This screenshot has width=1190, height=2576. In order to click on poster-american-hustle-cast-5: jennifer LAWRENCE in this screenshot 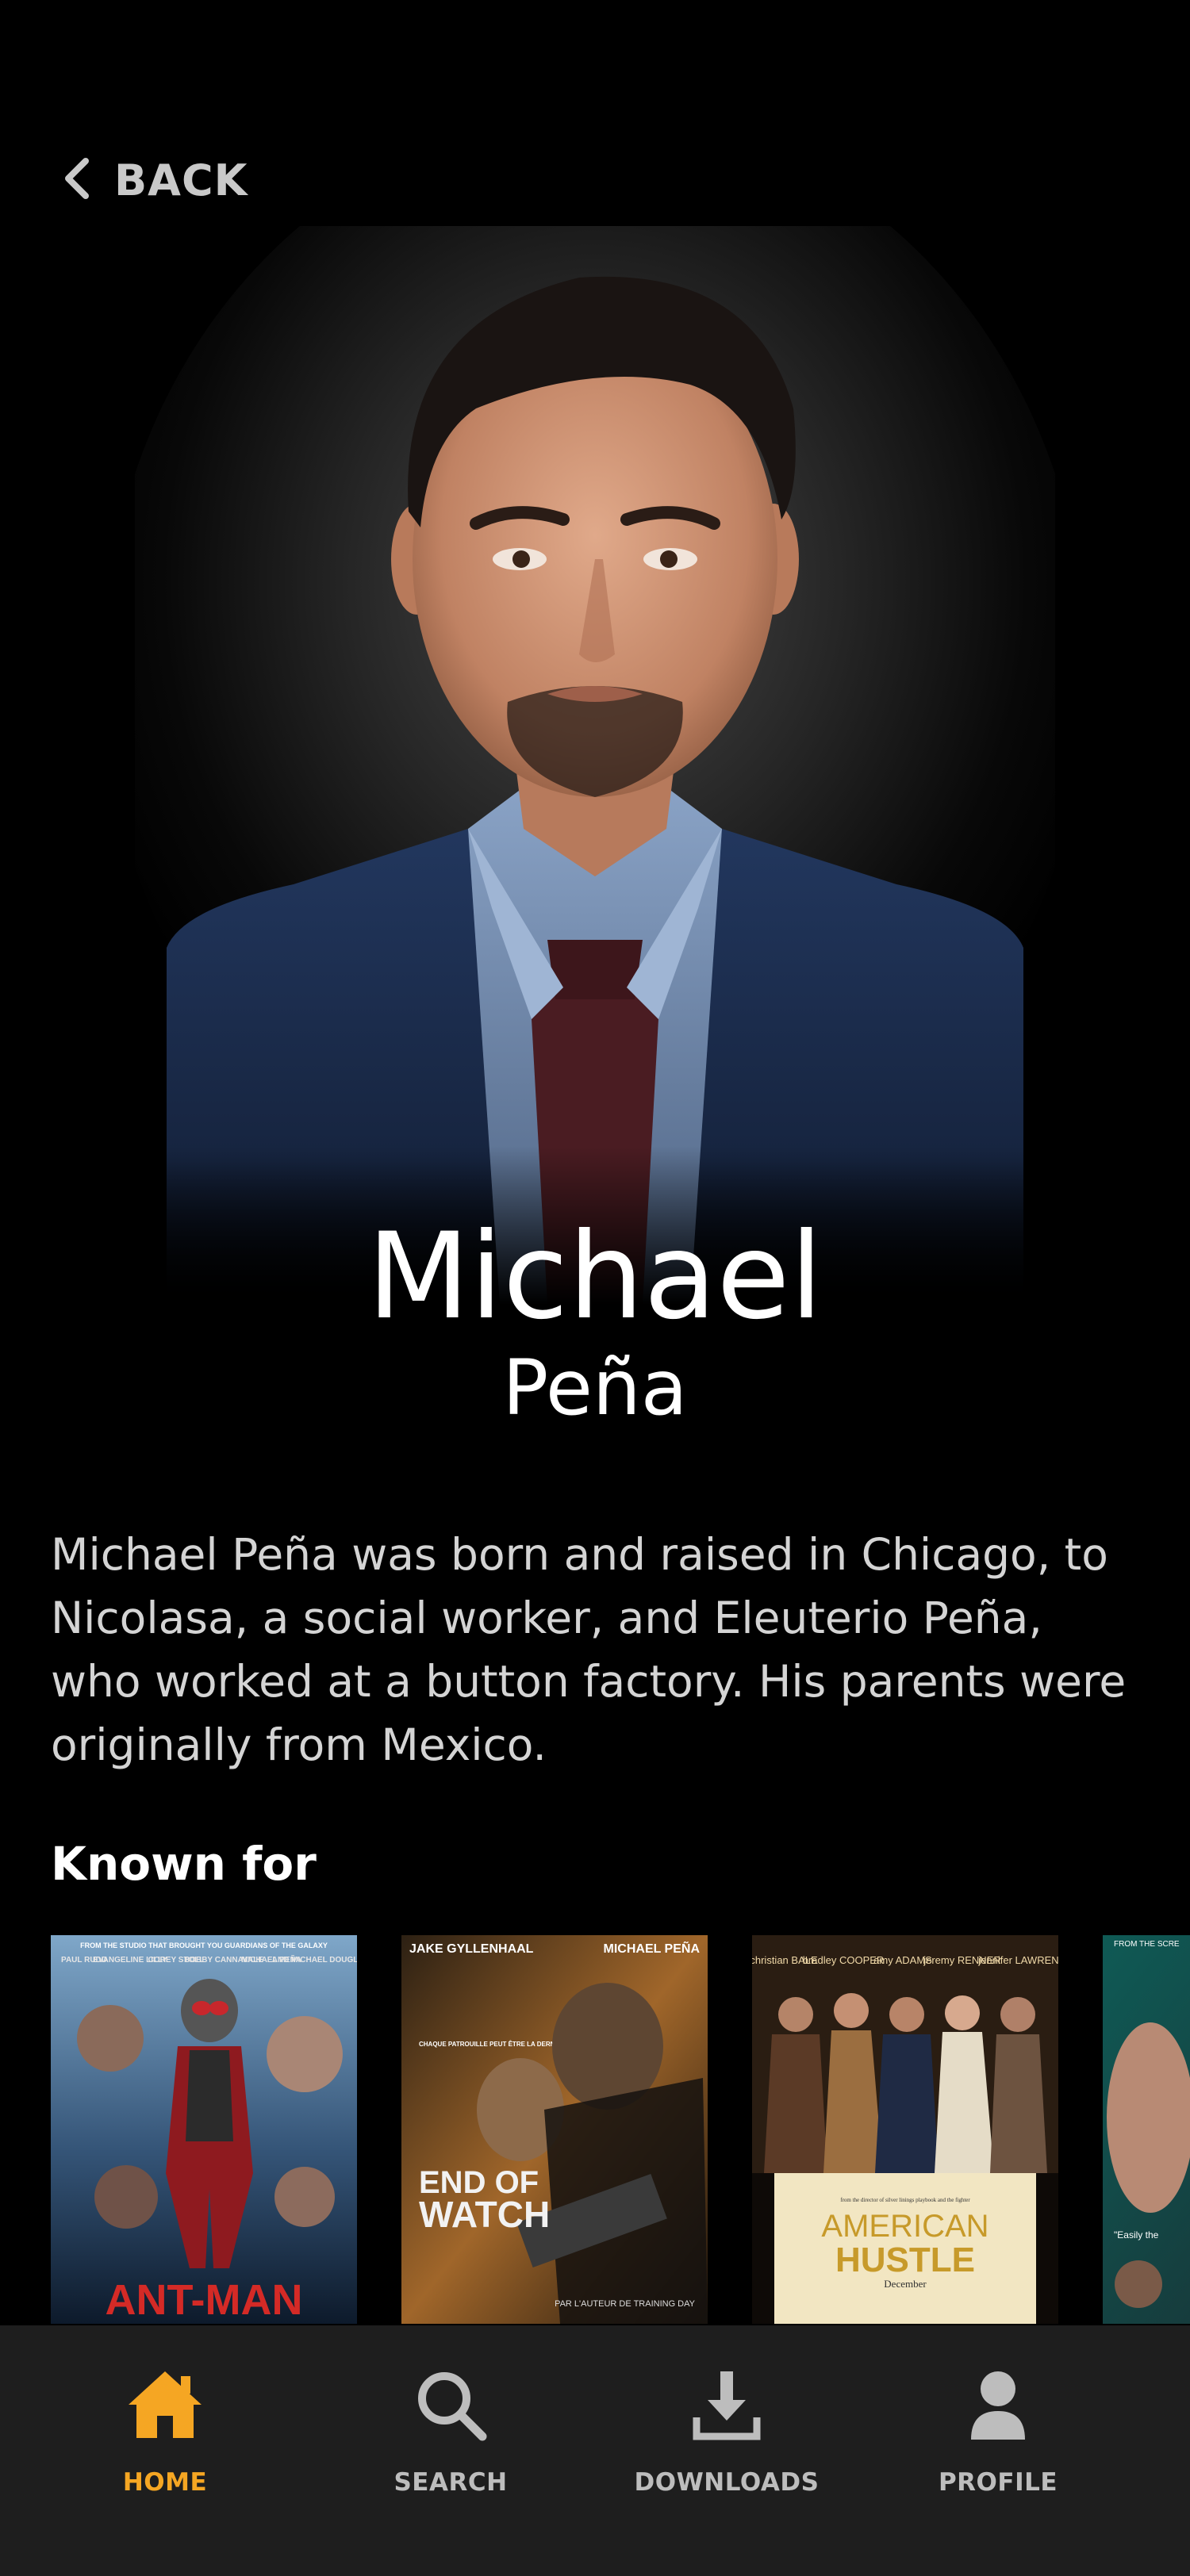, I will do `click(1018, 1960)`.